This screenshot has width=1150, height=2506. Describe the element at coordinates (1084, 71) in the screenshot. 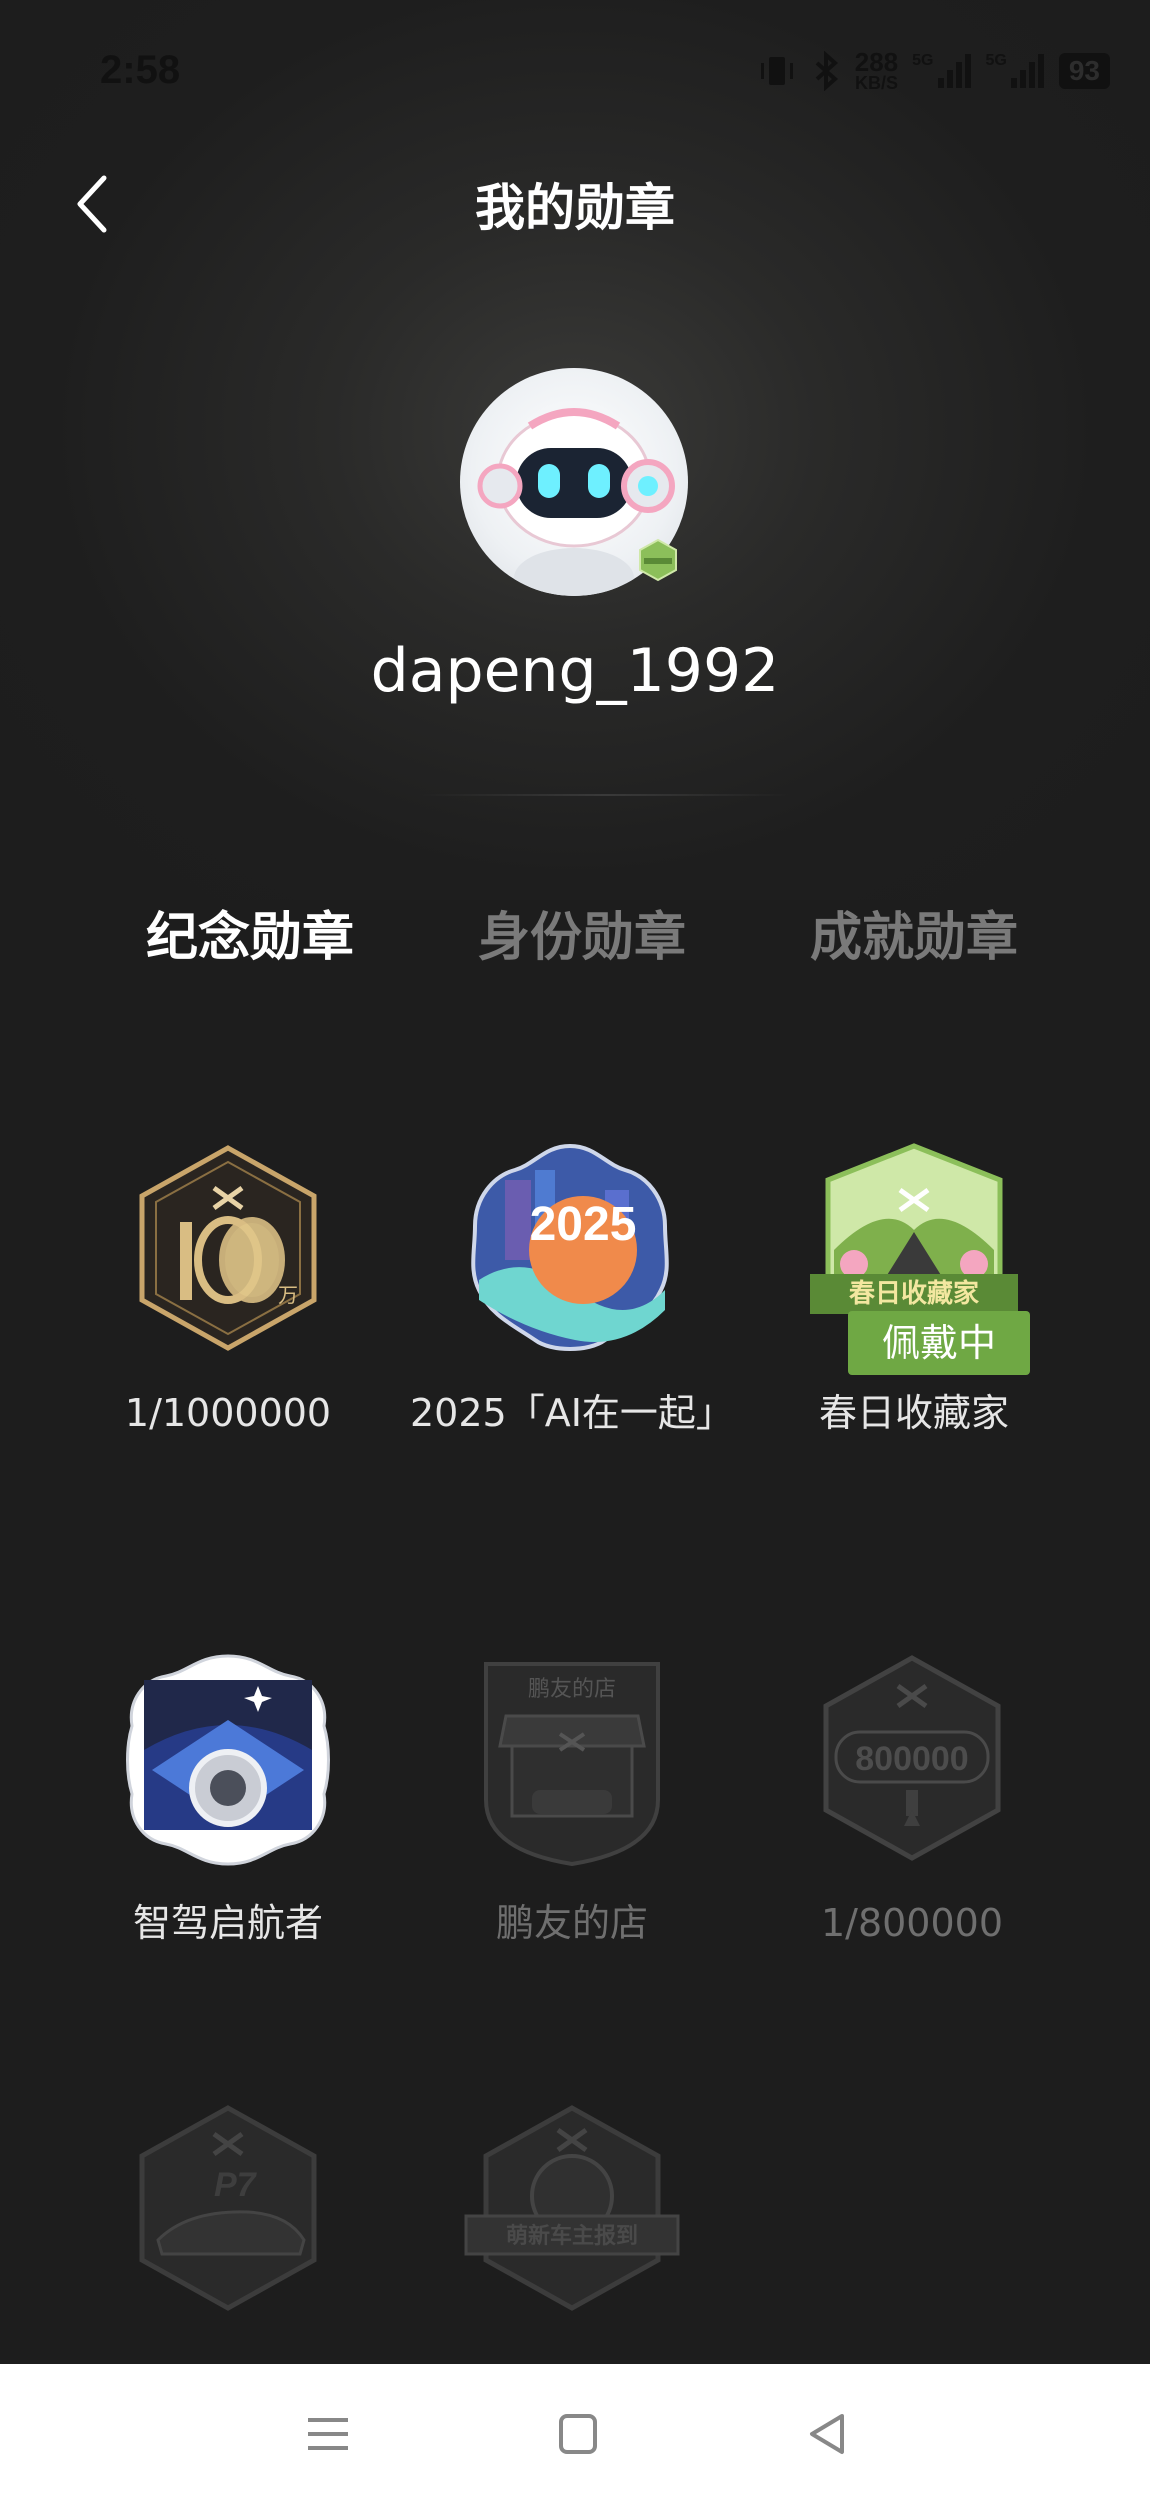

I see `battery-indicator: 93` at that location.